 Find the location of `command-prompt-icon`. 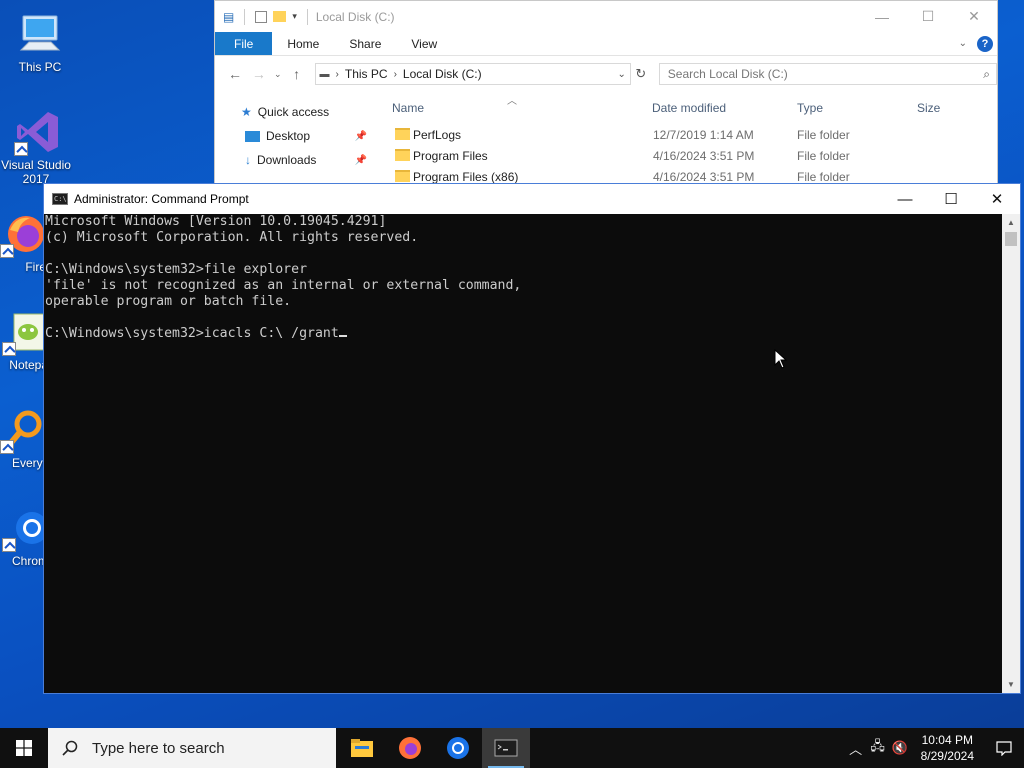

command-prompt-icon is located at coordinates (506, 748).